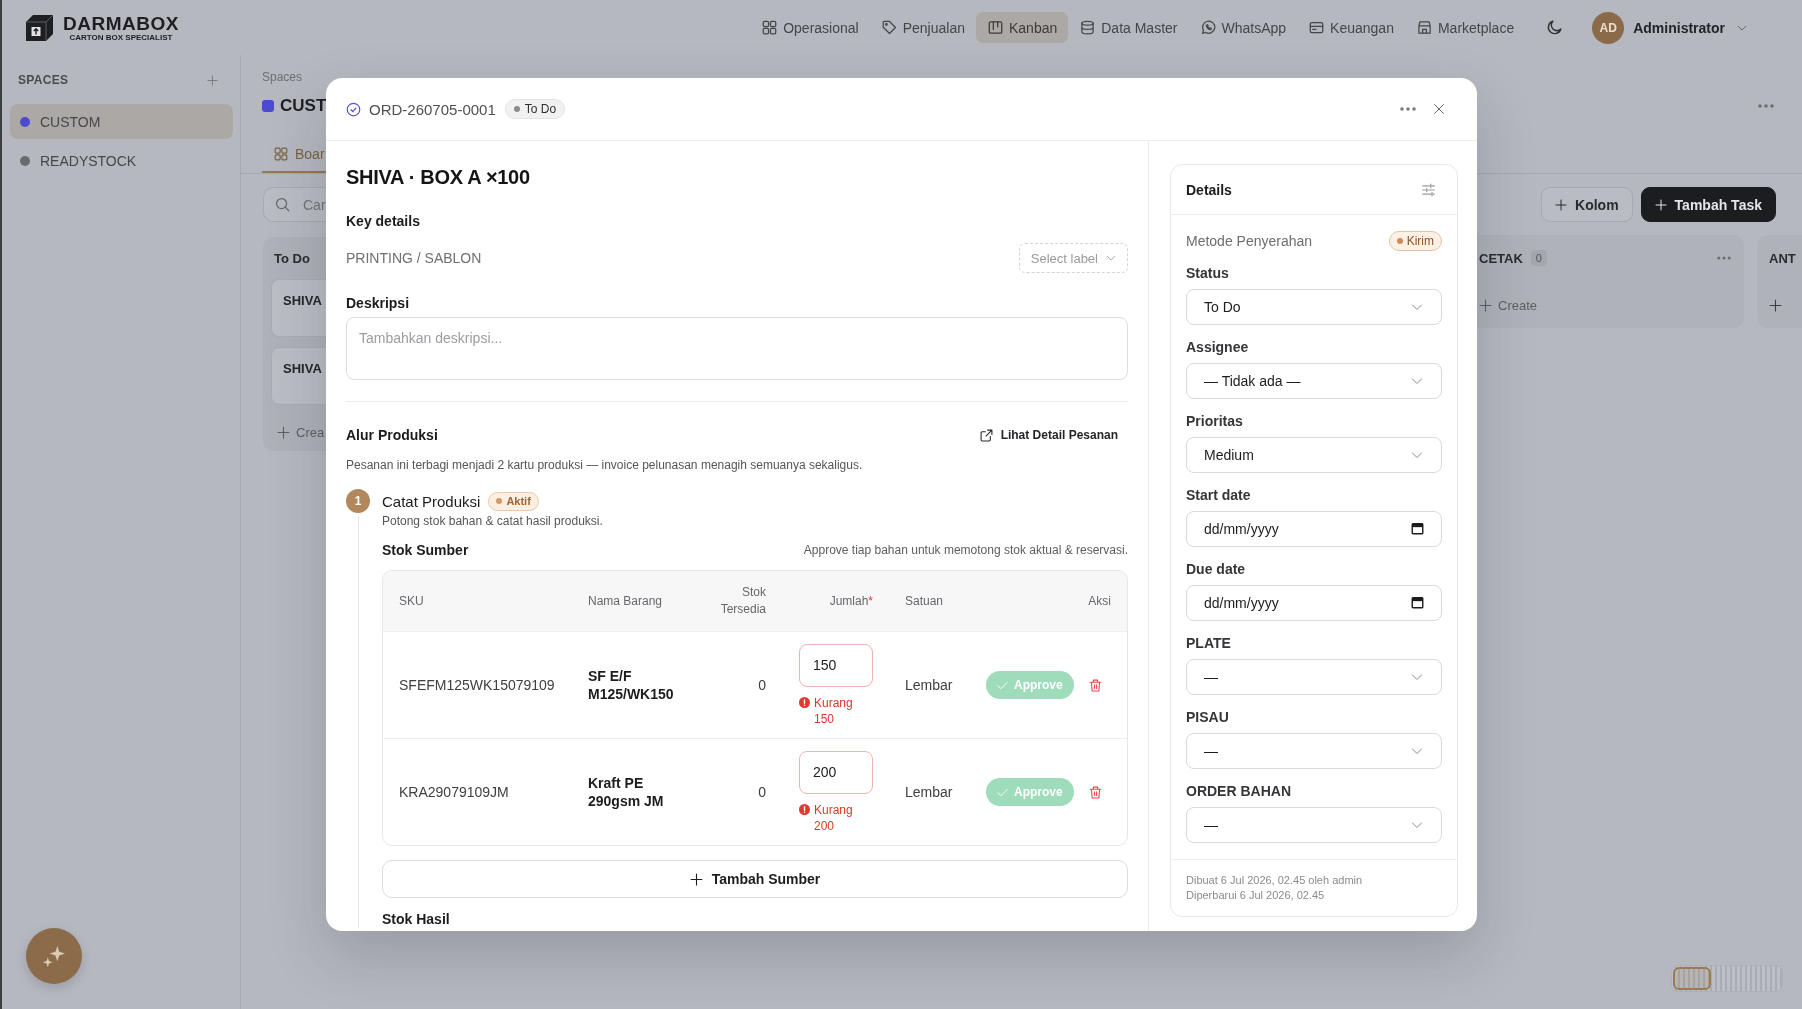 Image resolution: width=1802 pixels, height=1009 pixels. I want to click on field-label: Assignee, so click(1218, 347).